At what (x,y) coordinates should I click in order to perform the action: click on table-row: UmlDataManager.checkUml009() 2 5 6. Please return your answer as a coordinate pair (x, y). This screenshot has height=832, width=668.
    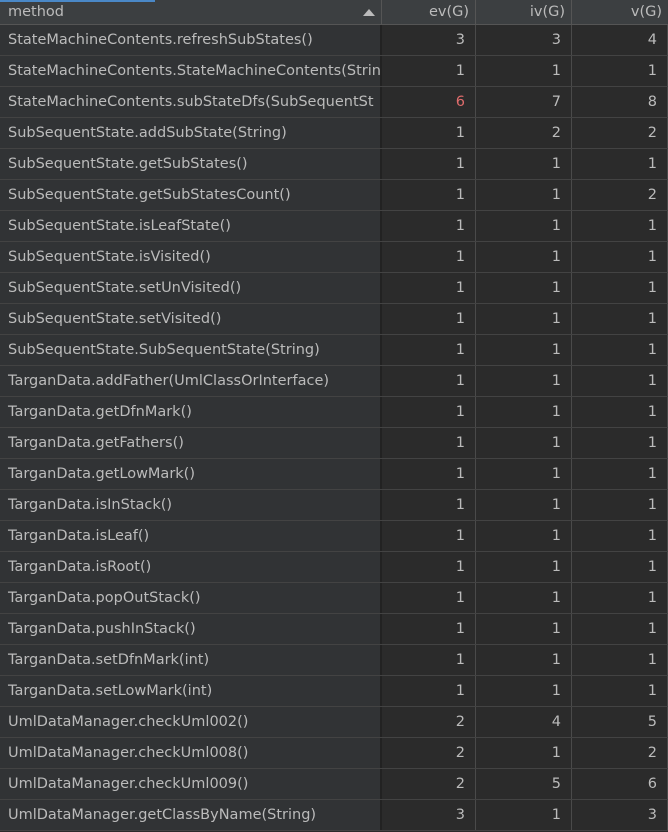
    Looking at the image, I should click on (334, 784).